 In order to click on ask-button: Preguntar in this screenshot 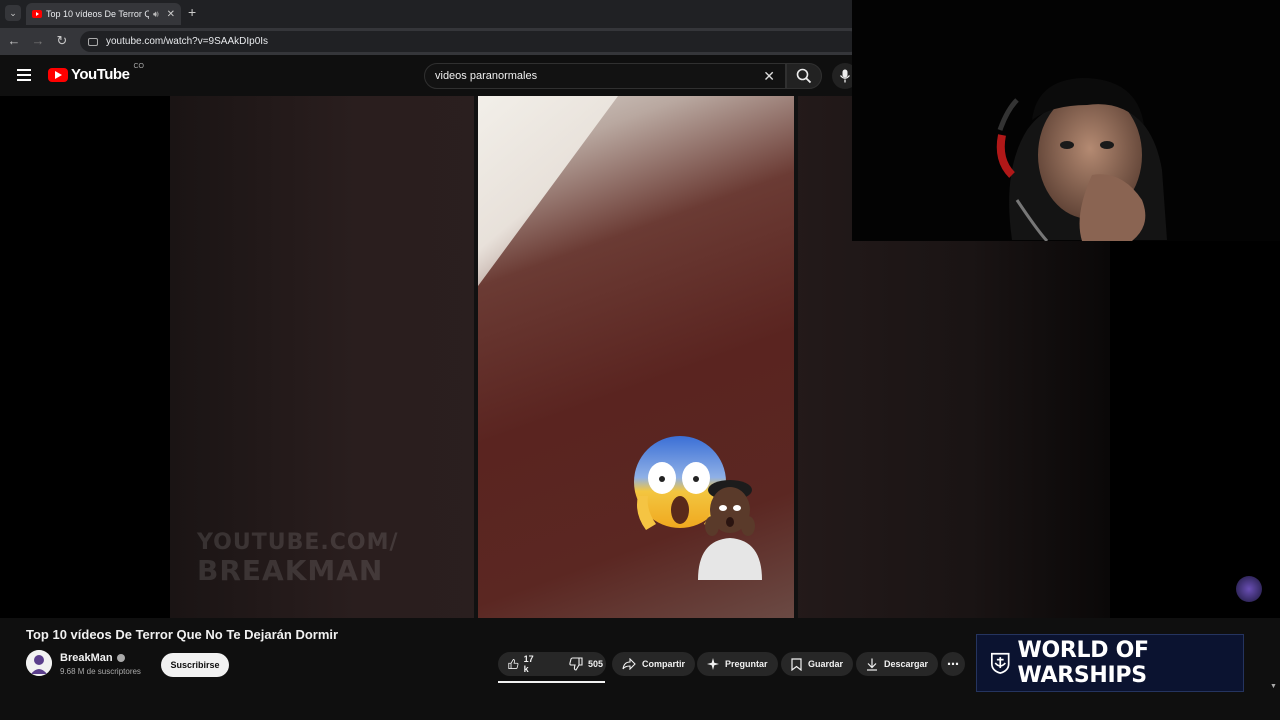, I will do `click(737, 664)`.